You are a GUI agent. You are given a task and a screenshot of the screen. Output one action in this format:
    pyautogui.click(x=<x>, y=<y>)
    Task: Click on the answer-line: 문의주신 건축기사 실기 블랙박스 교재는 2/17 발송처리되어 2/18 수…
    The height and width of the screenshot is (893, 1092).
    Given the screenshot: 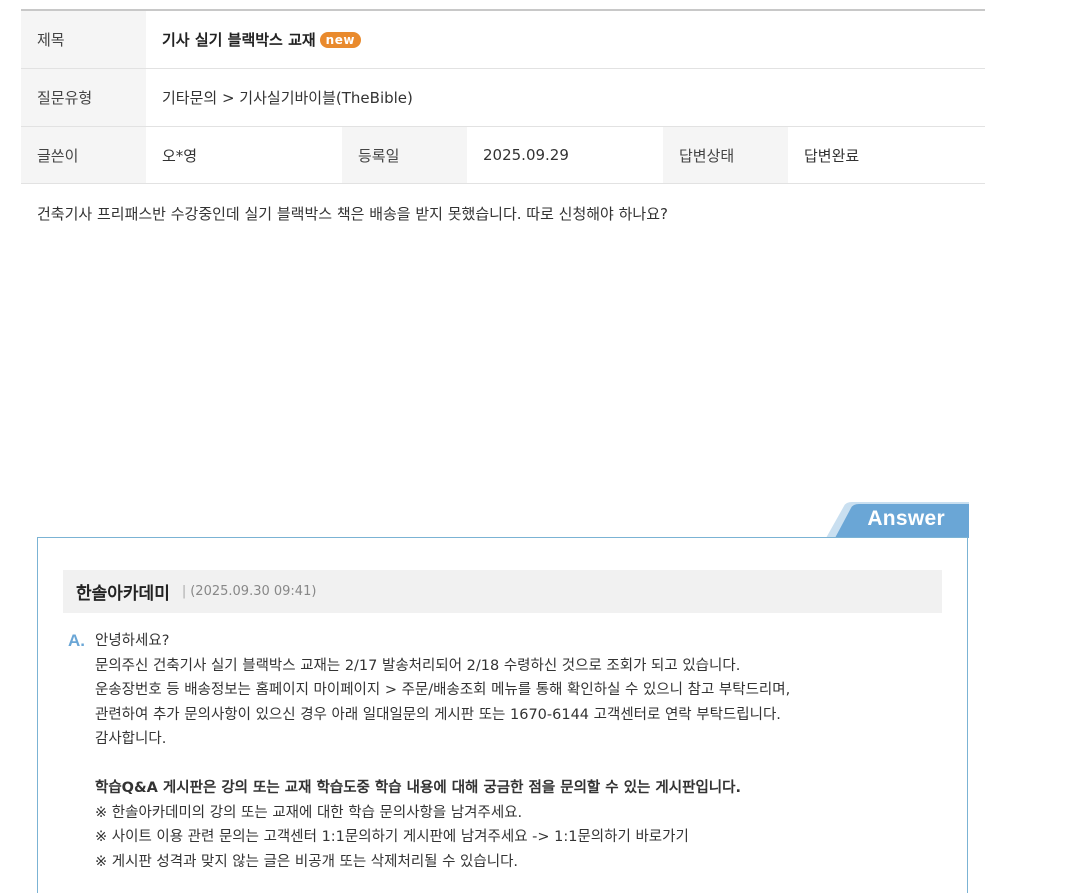 What is the action you would take?
    pyautogui.click(x=418, y=665)
    